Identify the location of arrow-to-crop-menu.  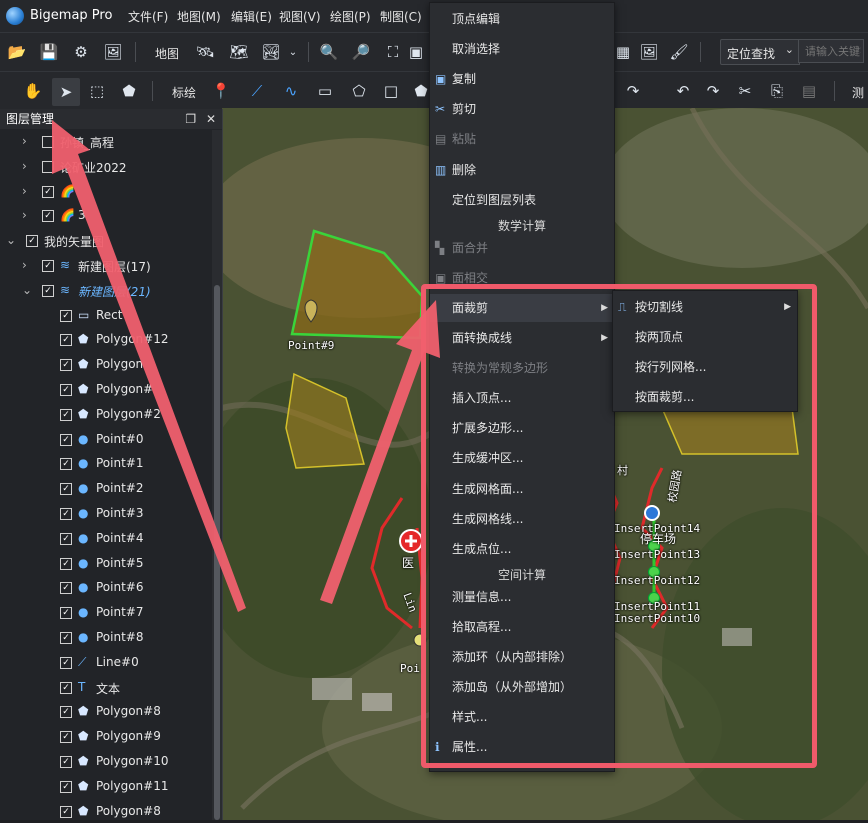
(380, 452).